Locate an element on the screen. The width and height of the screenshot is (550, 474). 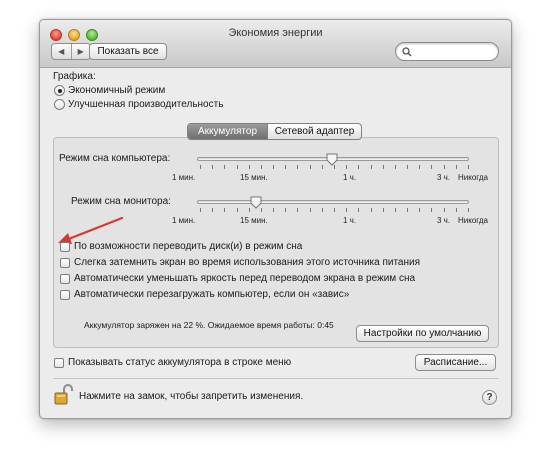
back-arrow-icon: ◀ is located at coordinates (61, 51).